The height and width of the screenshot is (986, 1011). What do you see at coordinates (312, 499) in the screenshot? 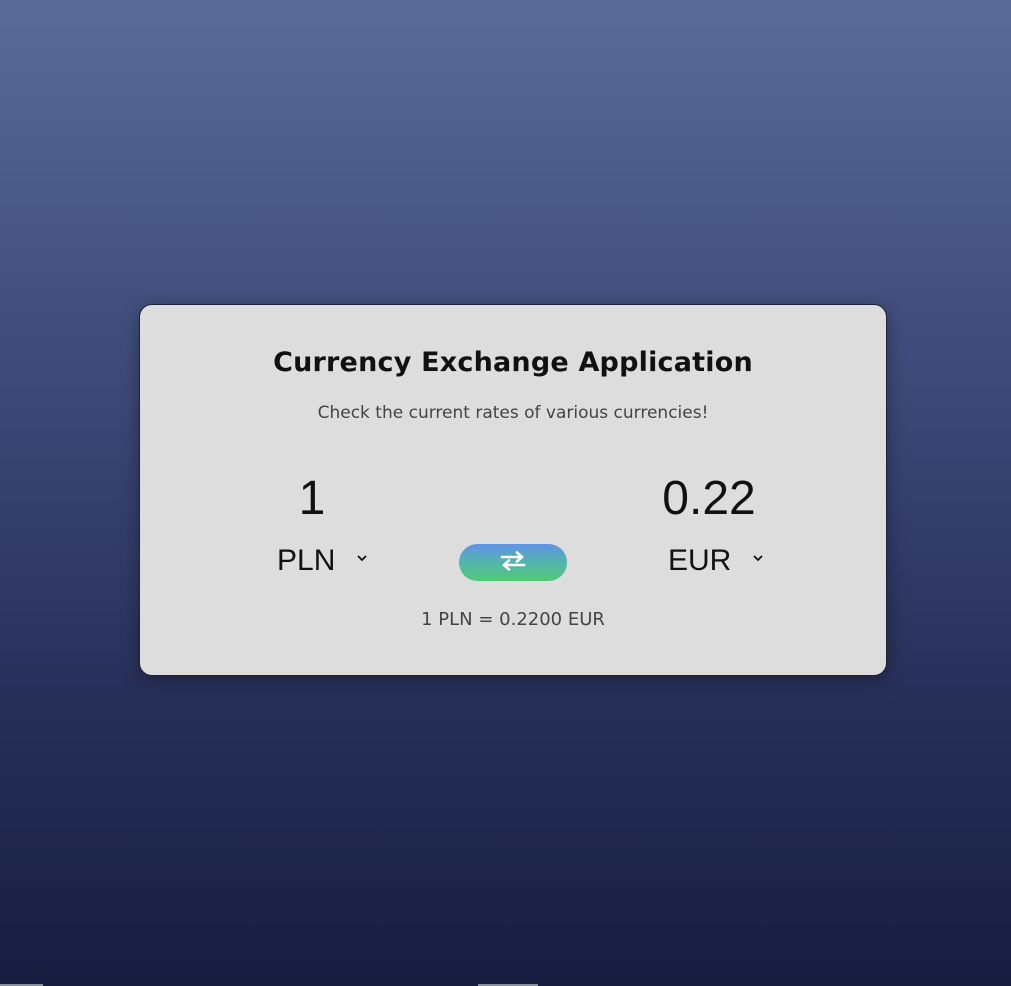
I see `from-amount: 1` at bounding box center [312, 499].